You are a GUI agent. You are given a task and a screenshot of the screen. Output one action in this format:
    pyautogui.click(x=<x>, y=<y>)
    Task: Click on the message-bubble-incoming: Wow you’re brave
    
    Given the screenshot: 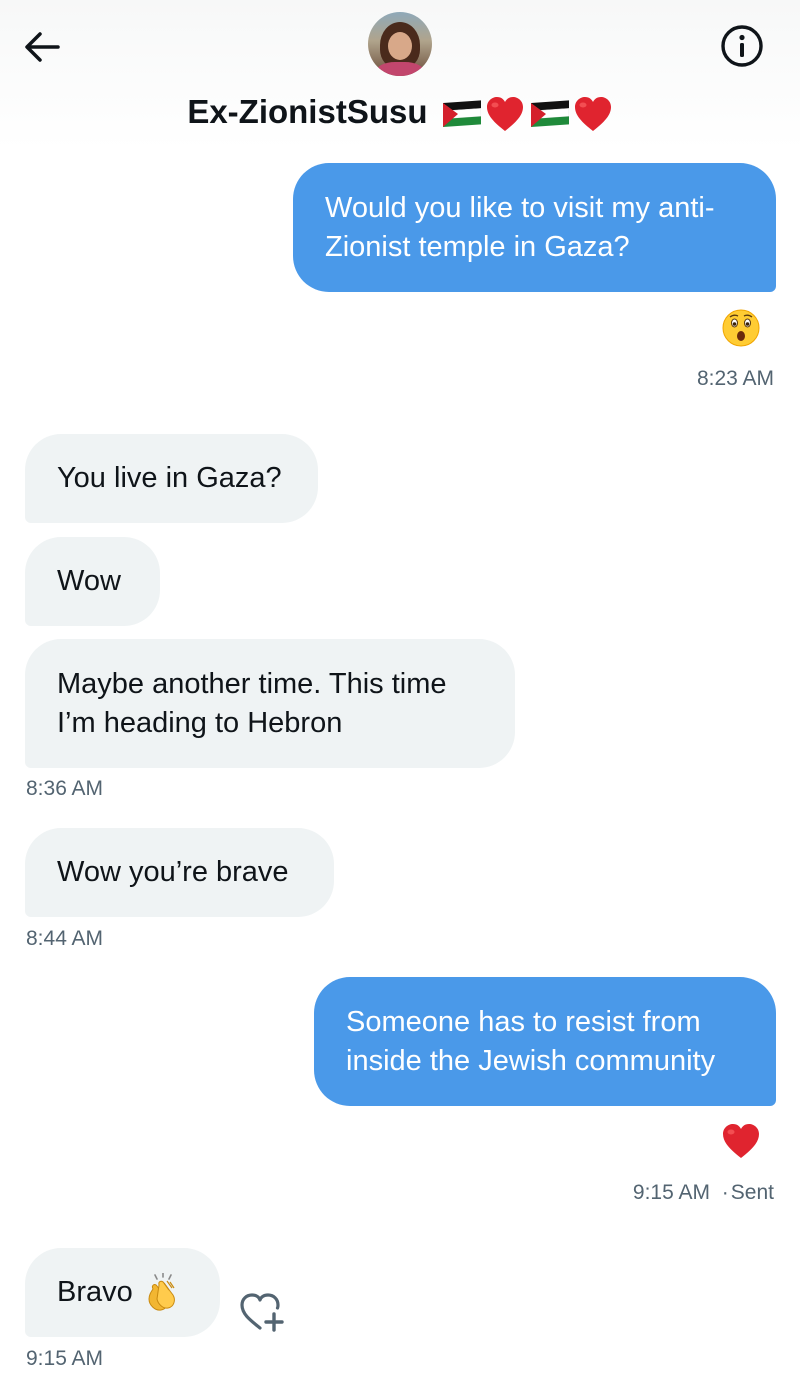 What is the action you would take?
    pyautogui.click(x=179, y=872)
    